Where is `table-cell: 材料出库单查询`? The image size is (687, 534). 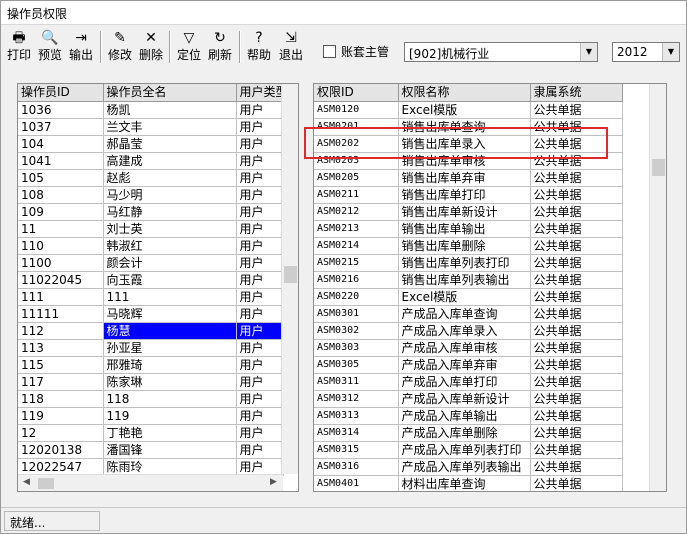
table-cell: 材料出库单查询 is located at coordinates (464, 483).